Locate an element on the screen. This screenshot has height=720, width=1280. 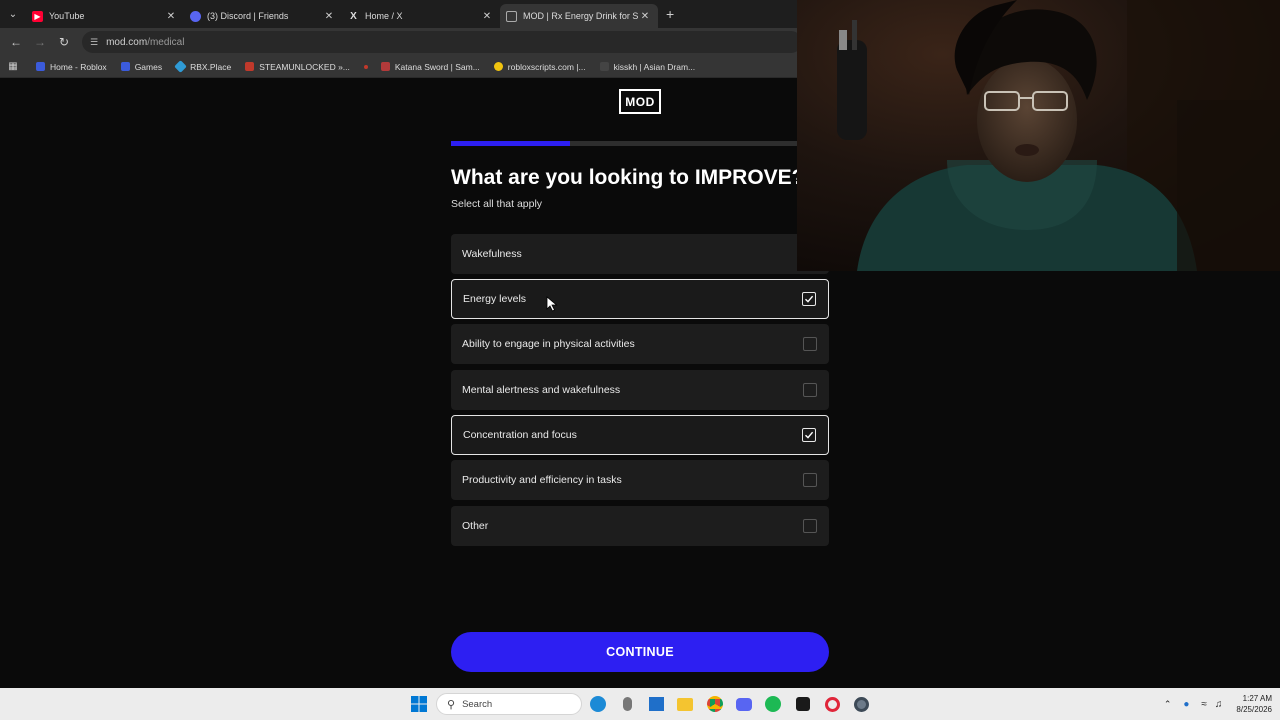
bookmark-item: Home - Roblox is located at coordinates (71, 67).